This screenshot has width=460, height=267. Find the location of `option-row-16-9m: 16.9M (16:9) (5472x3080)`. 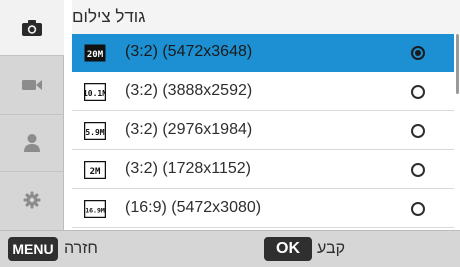

option-row-16-9m: 16.9M (16:9) (5472x3080) is located at coordinates (263, 209).